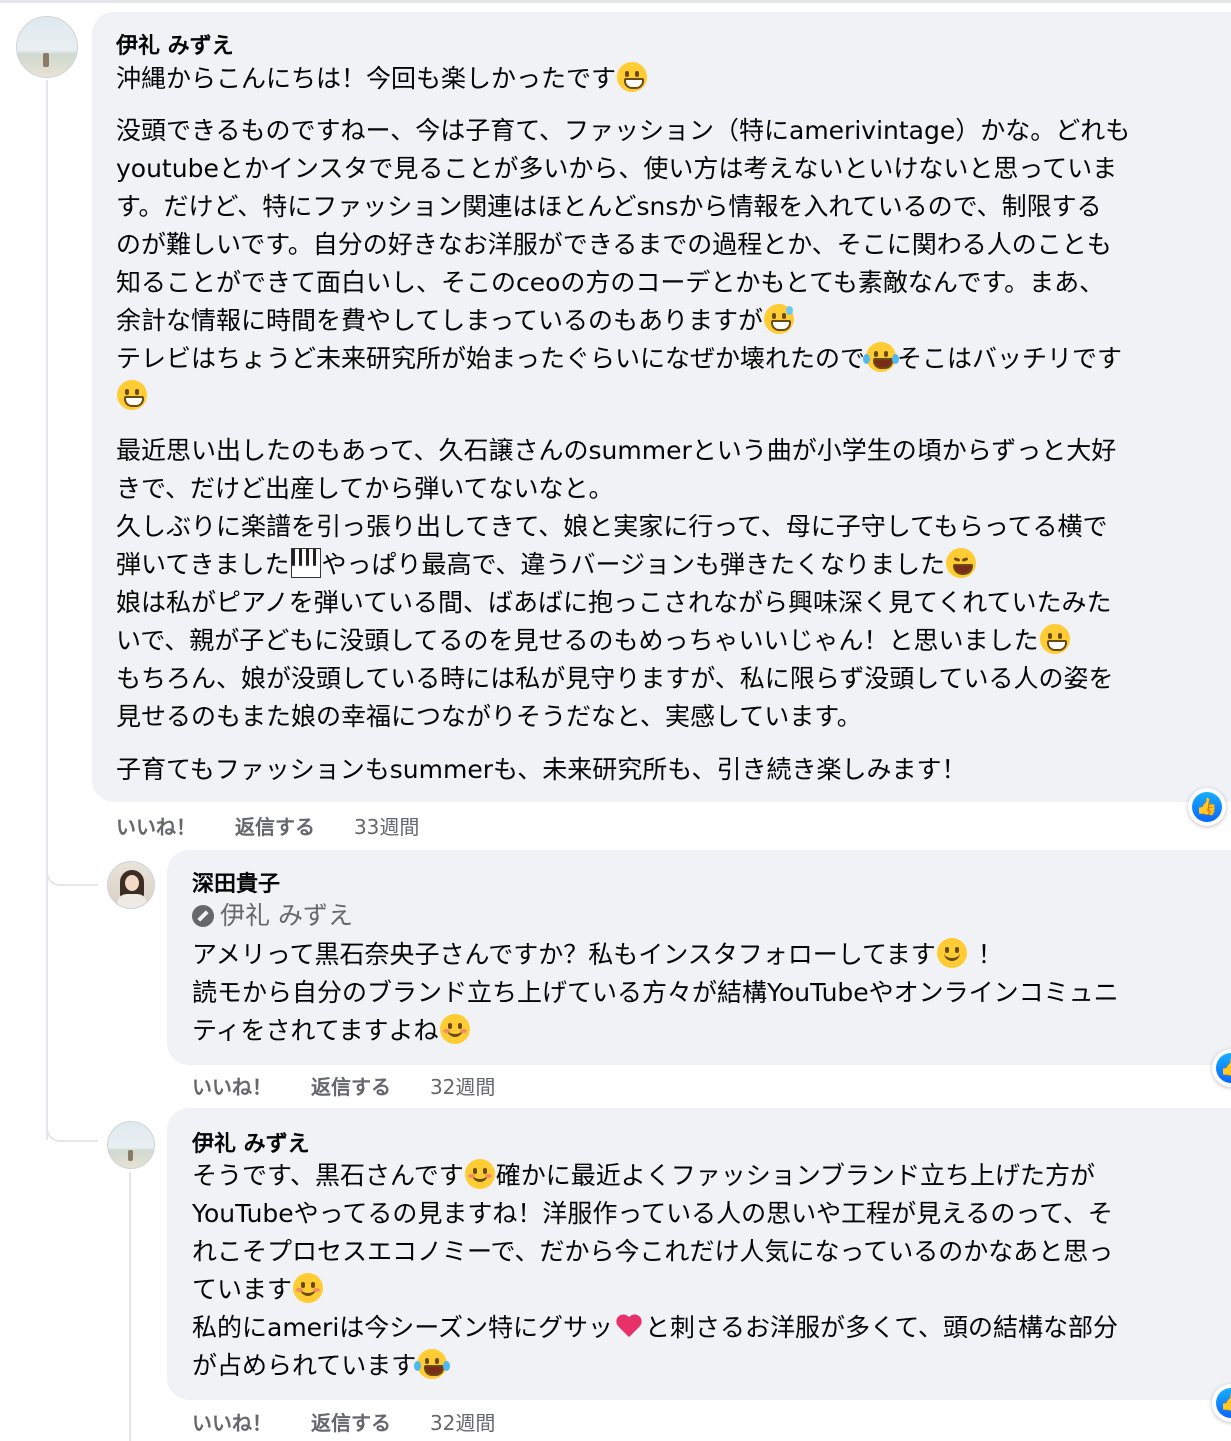  I want to click on top-divider, so click(615, 1).